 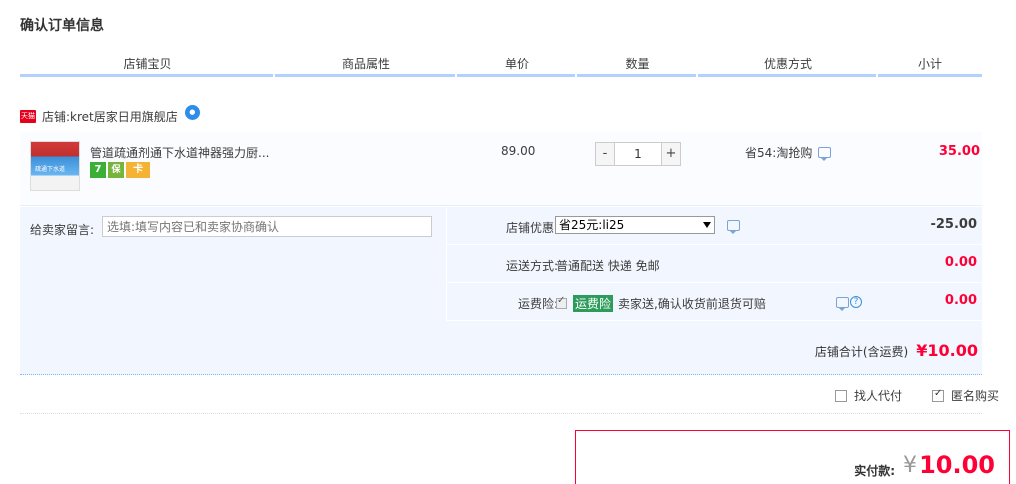 I want to click on quantity-plus-button: +, so click(x=671, y=154).